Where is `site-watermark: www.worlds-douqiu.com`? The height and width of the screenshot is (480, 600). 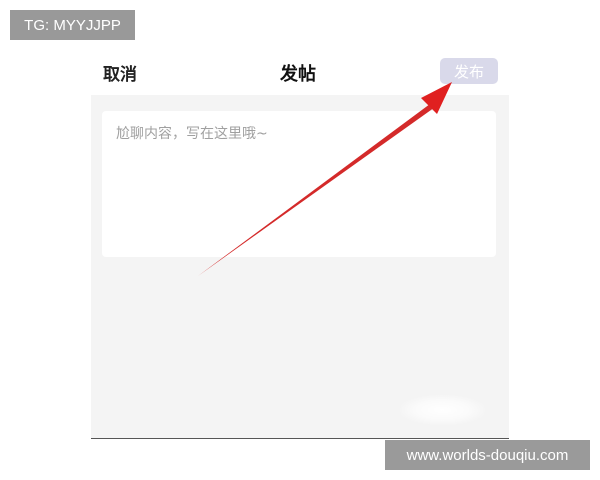 site-watermark: www.worlds-douqiu.com is located at coordinates (487, 455).